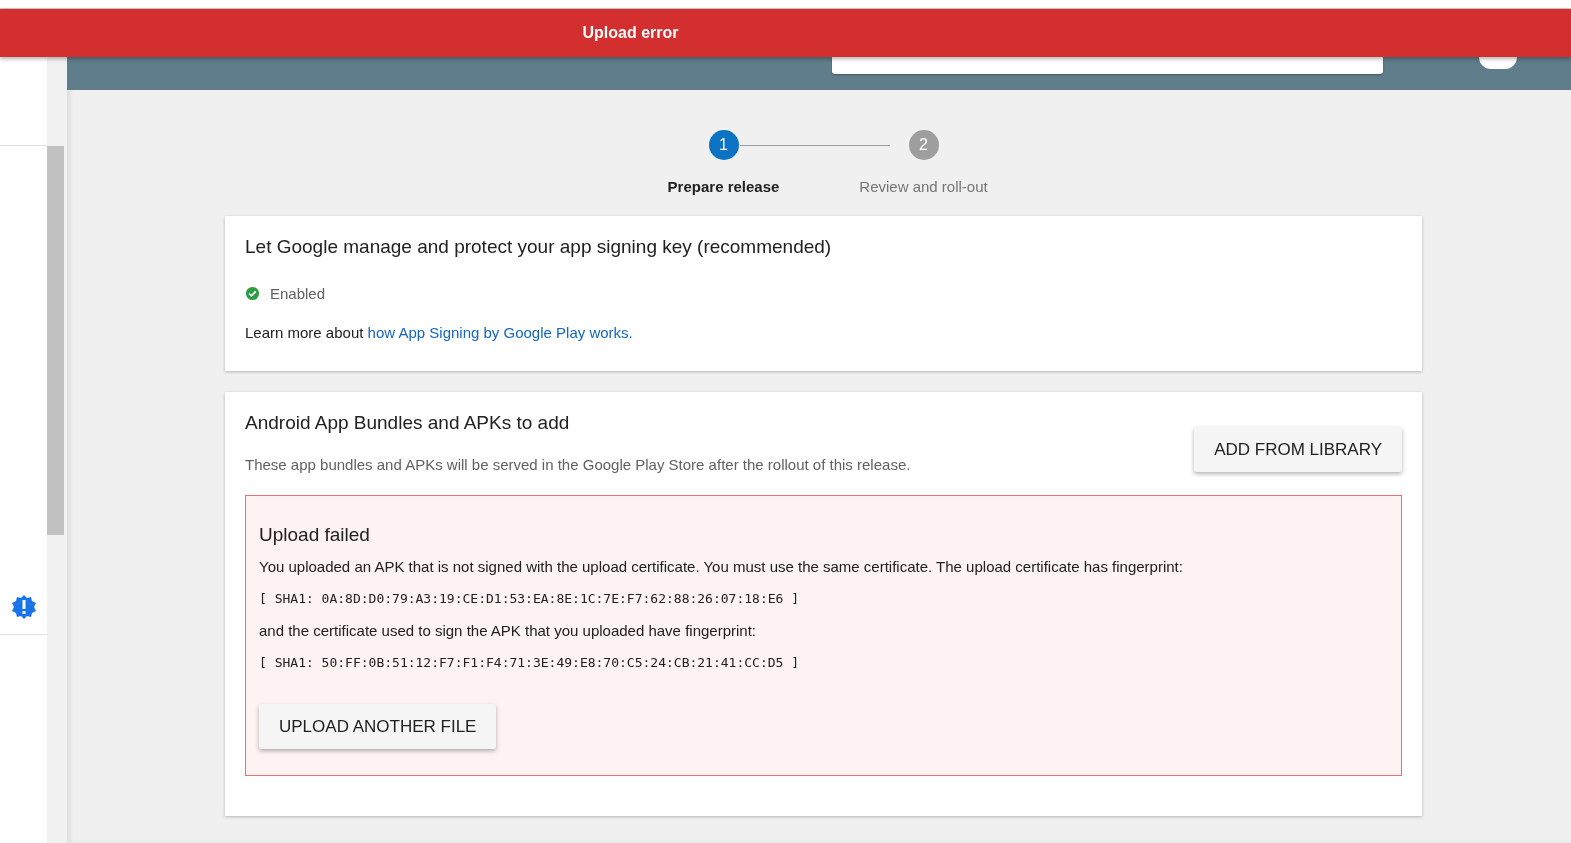 This screenshot has width=1571, height=843. What do you see at coordinates (508, 630) in the screenshot?
I see `error-note: and the certificate used to sign the APK that you uploaded have fingerprint:` at bounding box center [508, 630].